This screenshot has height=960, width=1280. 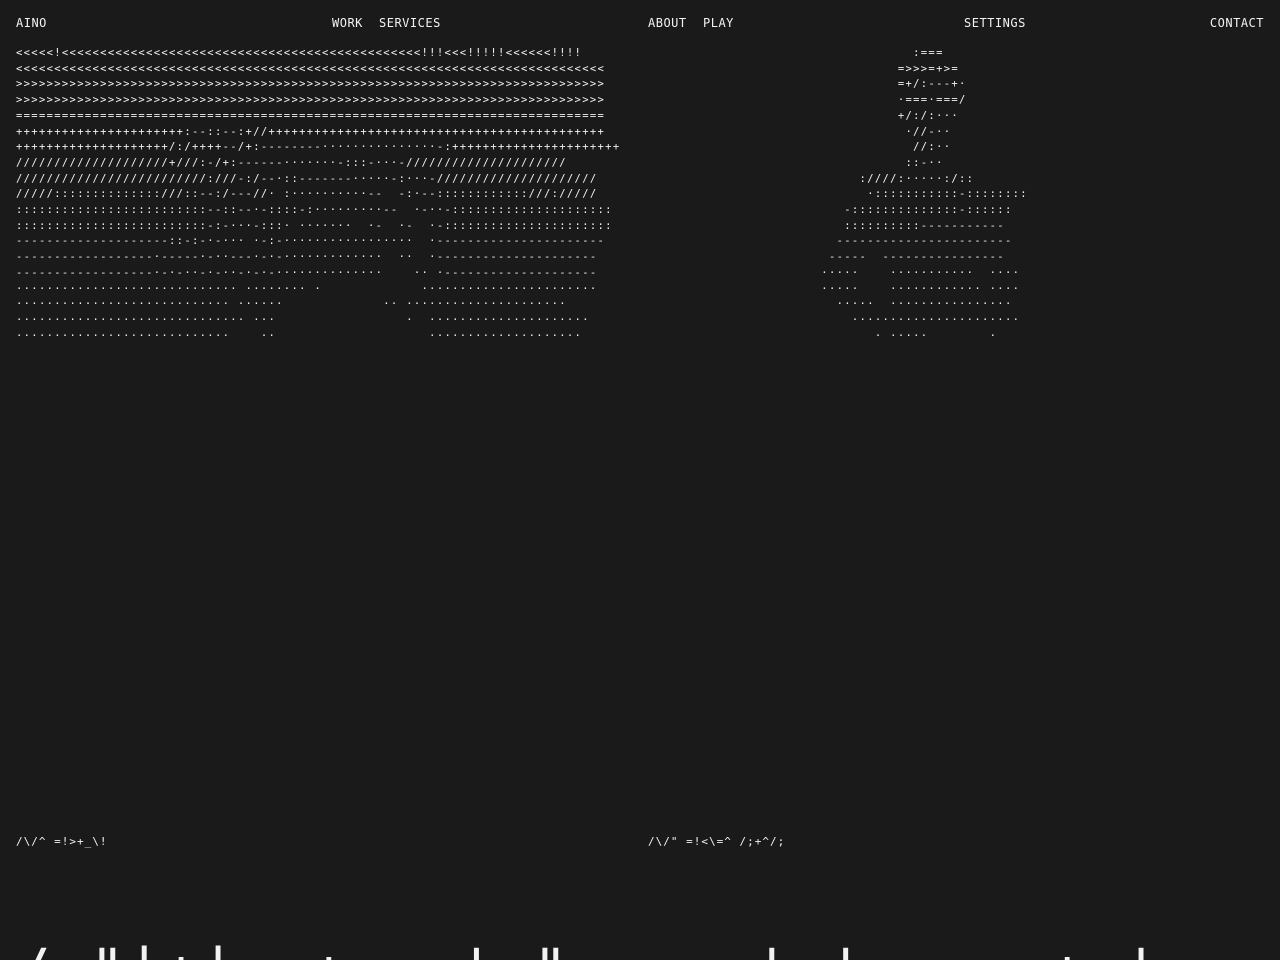 What do you see at coordinates (717, 841) in the screenshot?
I see `ascii-caption-right: /\/" =!<\=^ /;+^/;` at bounding box center [717, 841].